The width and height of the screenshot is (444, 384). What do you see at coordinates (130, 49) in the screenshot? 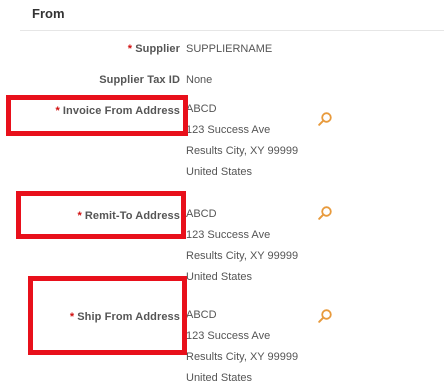
I see `required-marker: *` at bounding box center [130, 49].